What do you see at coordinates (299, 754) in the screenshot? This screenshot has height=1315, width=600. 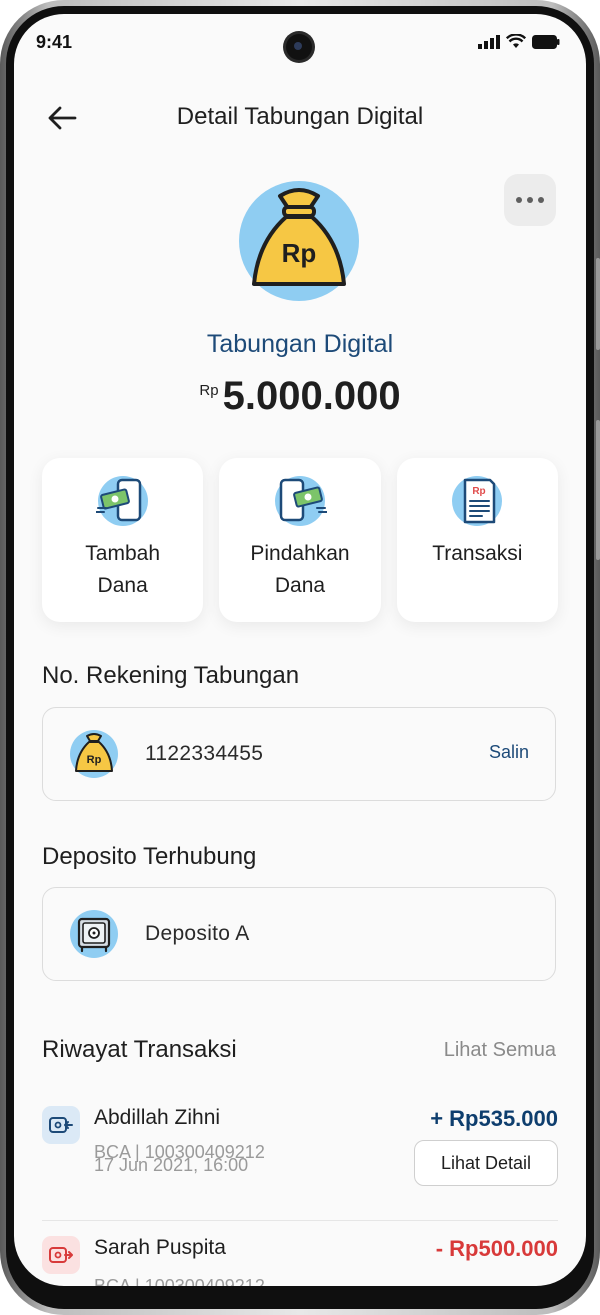 I see `account-number-card: Rp 1122334455 Salin` at bounding box center [299, 754].